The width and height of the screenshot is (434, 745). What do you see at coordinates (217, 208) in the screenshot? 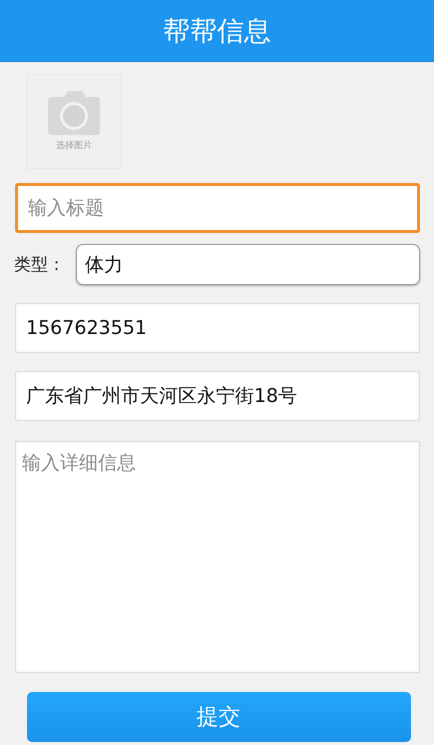
I see `text-field: 输入标题` at bounding box center [217, 208].